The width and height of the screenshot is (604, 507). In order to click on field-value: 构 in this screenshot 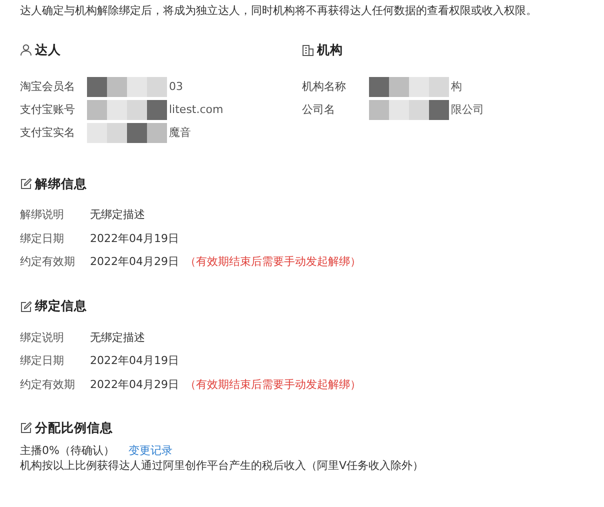, I will do `click(456, 86)`.